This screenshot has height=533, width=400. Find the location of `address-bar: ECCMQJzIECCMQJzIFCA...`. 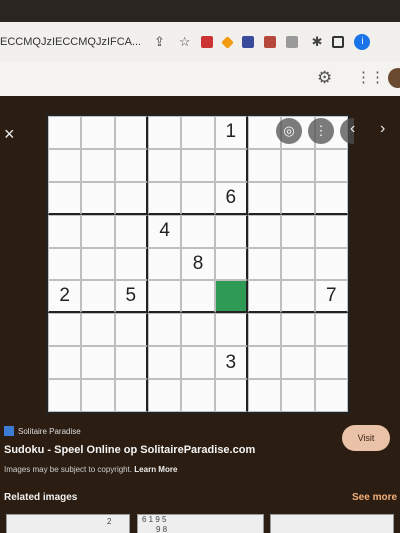

address-bar: ECCMQJzIECCMQJzIFCA... is located at coordinates (70, 42).